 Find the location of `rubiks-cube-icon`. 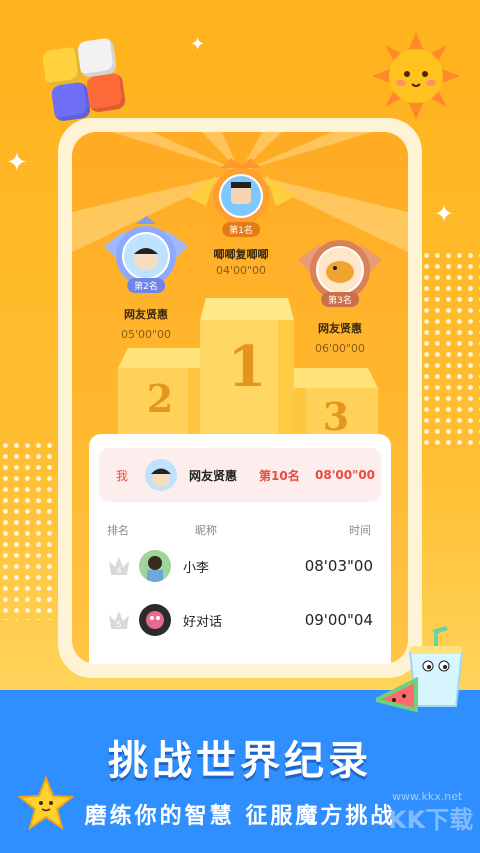

rubiks-cube-icon is located at coordinates (82, 80).